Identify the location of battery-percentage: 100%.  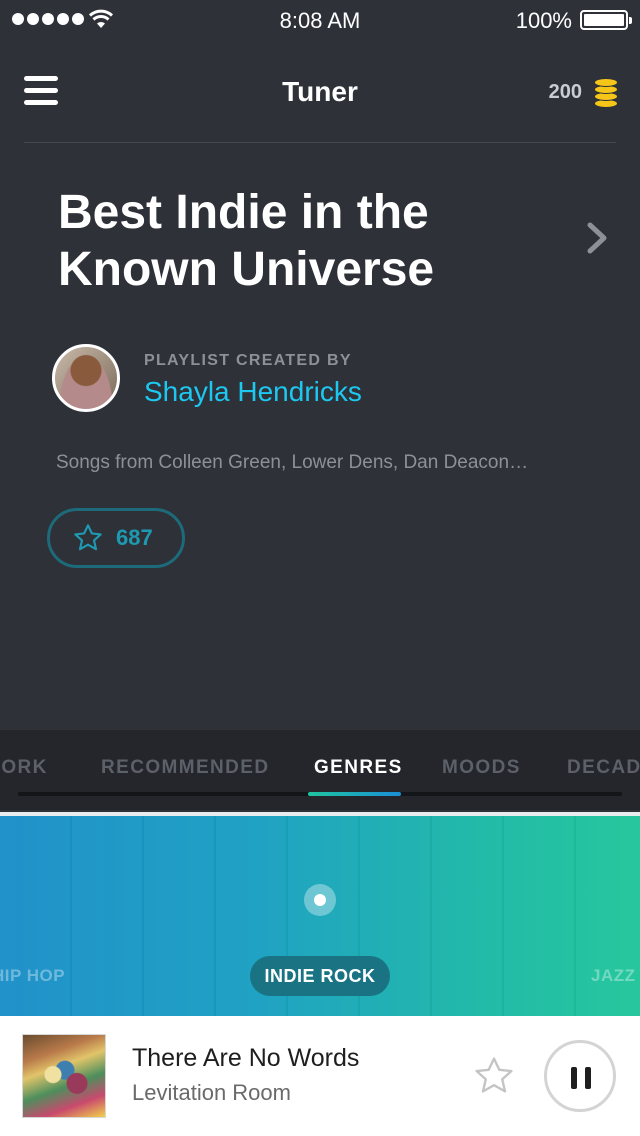
(543, 20).